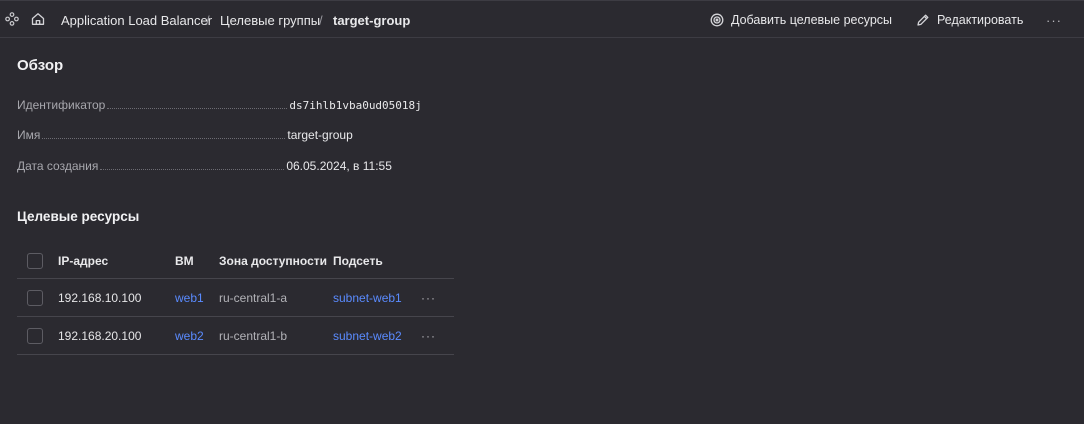 The width and height of the screenshot is (1084, 424). What do you see at coordinates (270, 20) in the screenshot?
I see `breadcrumb-target-groups: Целевые группы` at bounding box center [270, 20].